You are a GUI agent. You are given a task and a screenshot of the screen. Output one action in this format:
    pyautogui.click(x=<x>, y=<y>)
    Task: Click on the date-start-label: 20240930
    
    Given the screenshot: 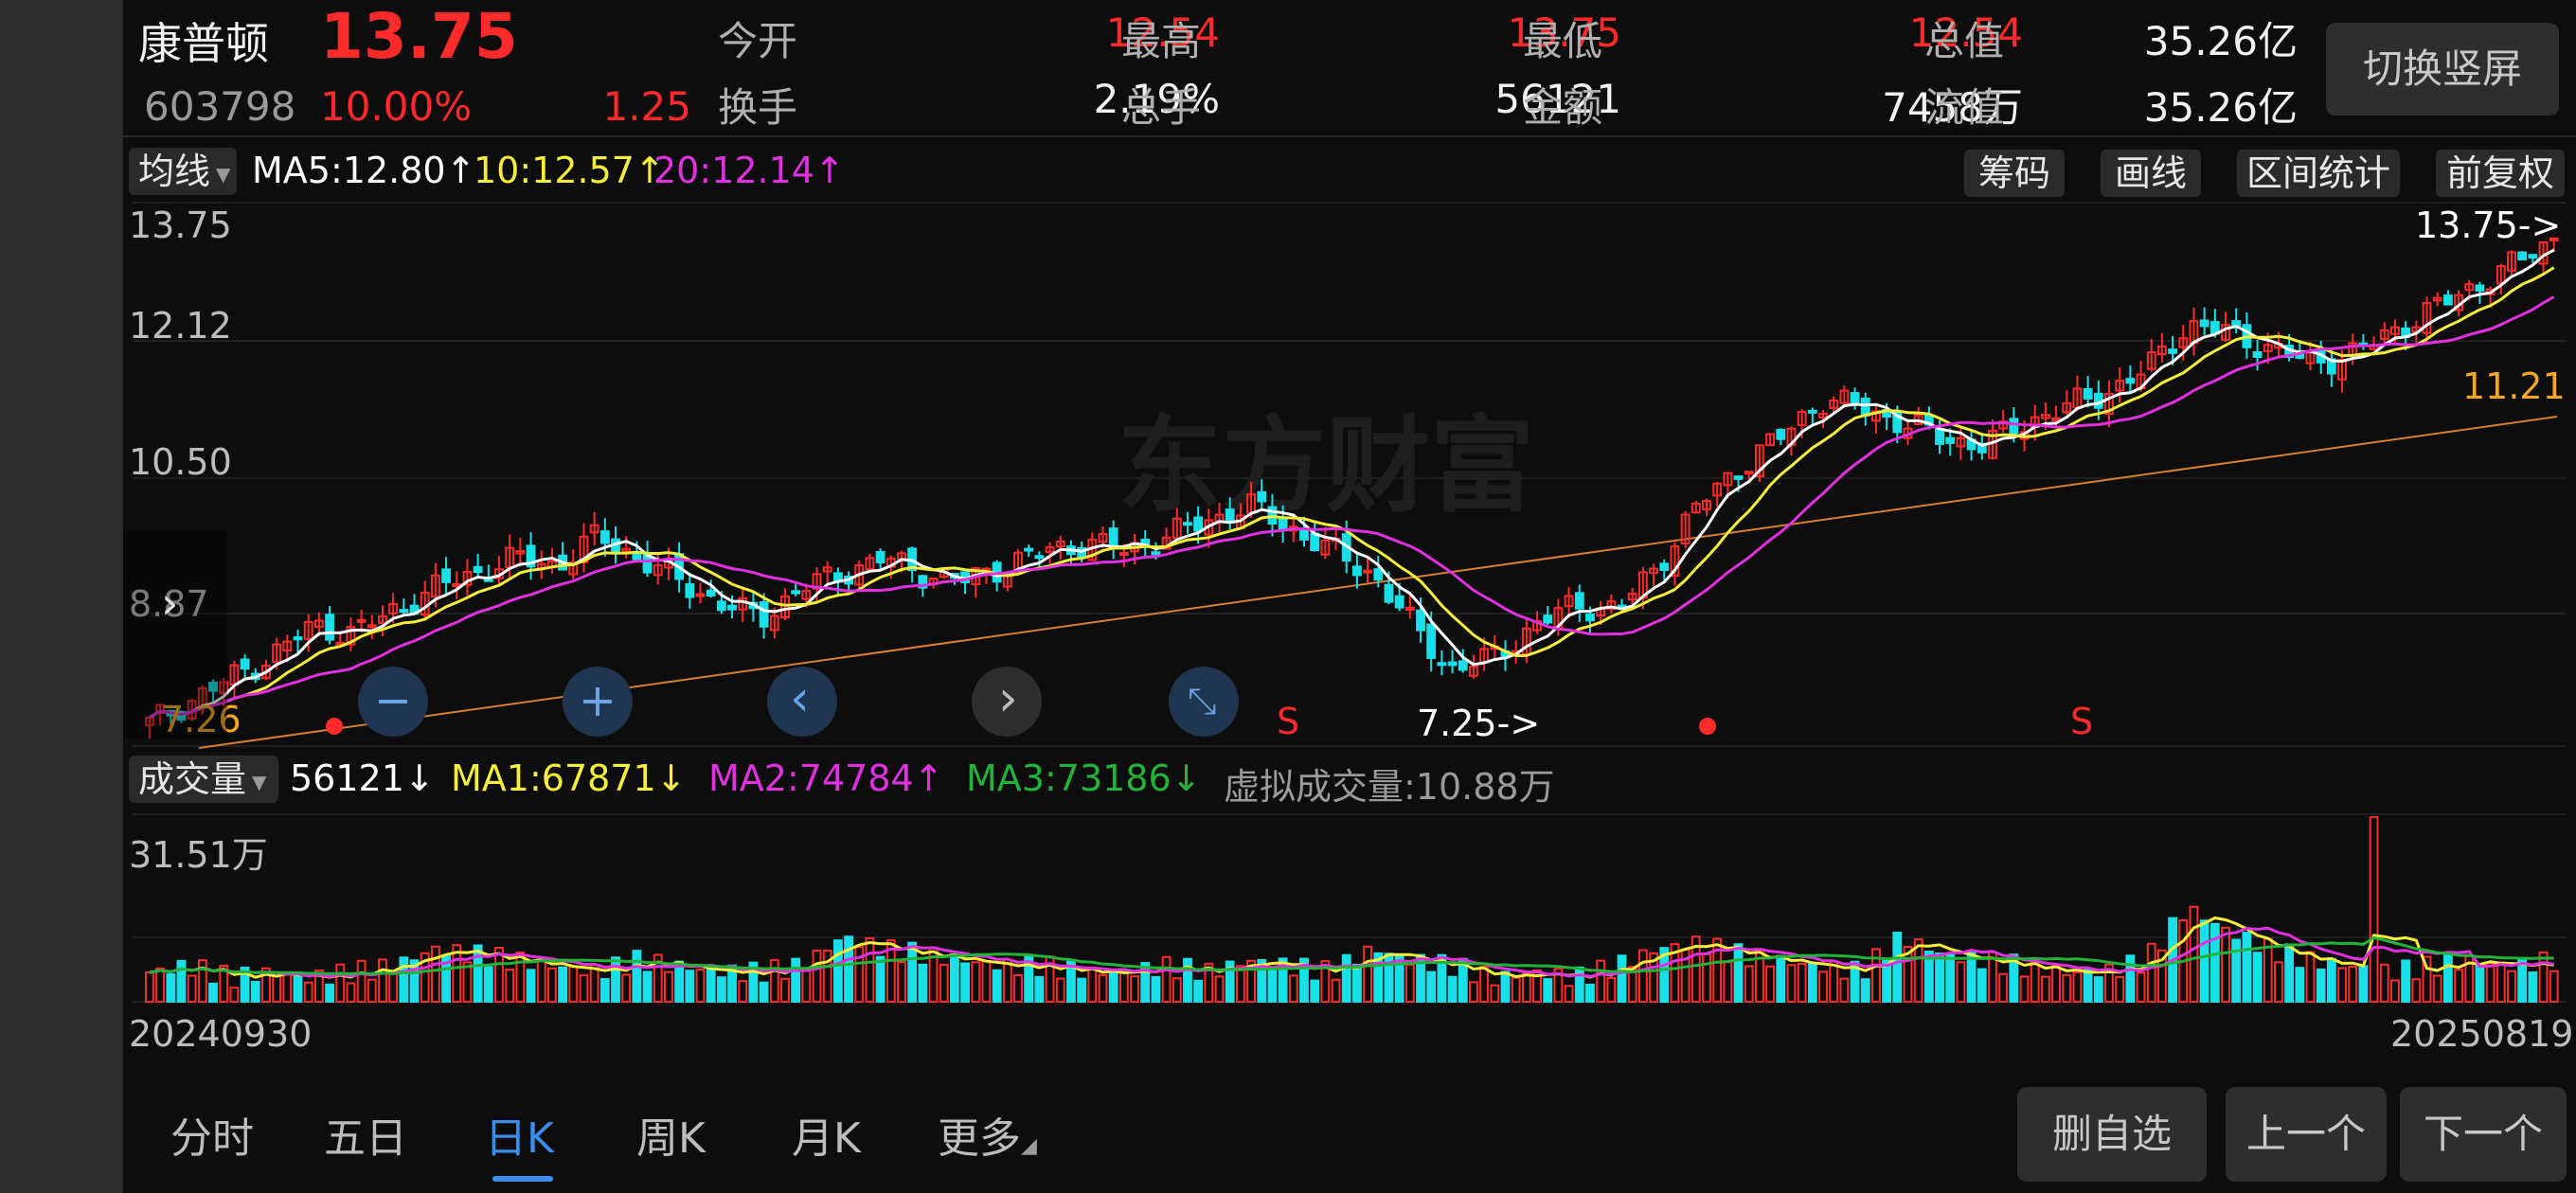 What is the action you would take?
    pyautogui.click(x=221, y=1034)
    